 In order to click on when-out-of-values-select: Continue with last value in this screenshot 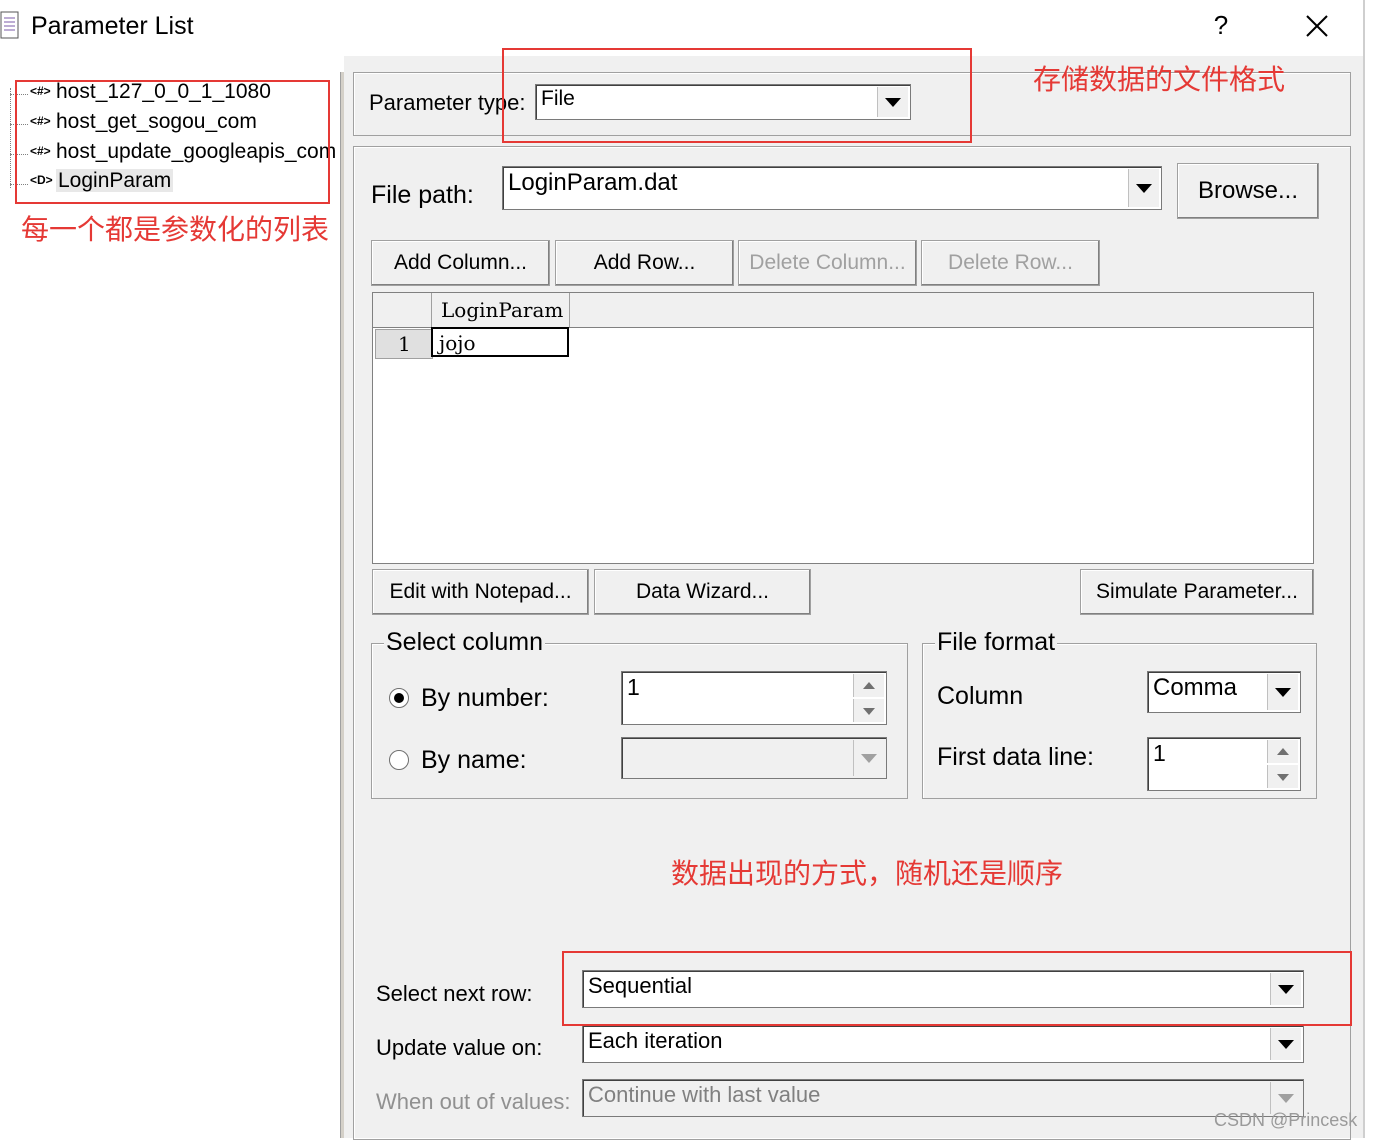, I will do `click(943, 1098)`.